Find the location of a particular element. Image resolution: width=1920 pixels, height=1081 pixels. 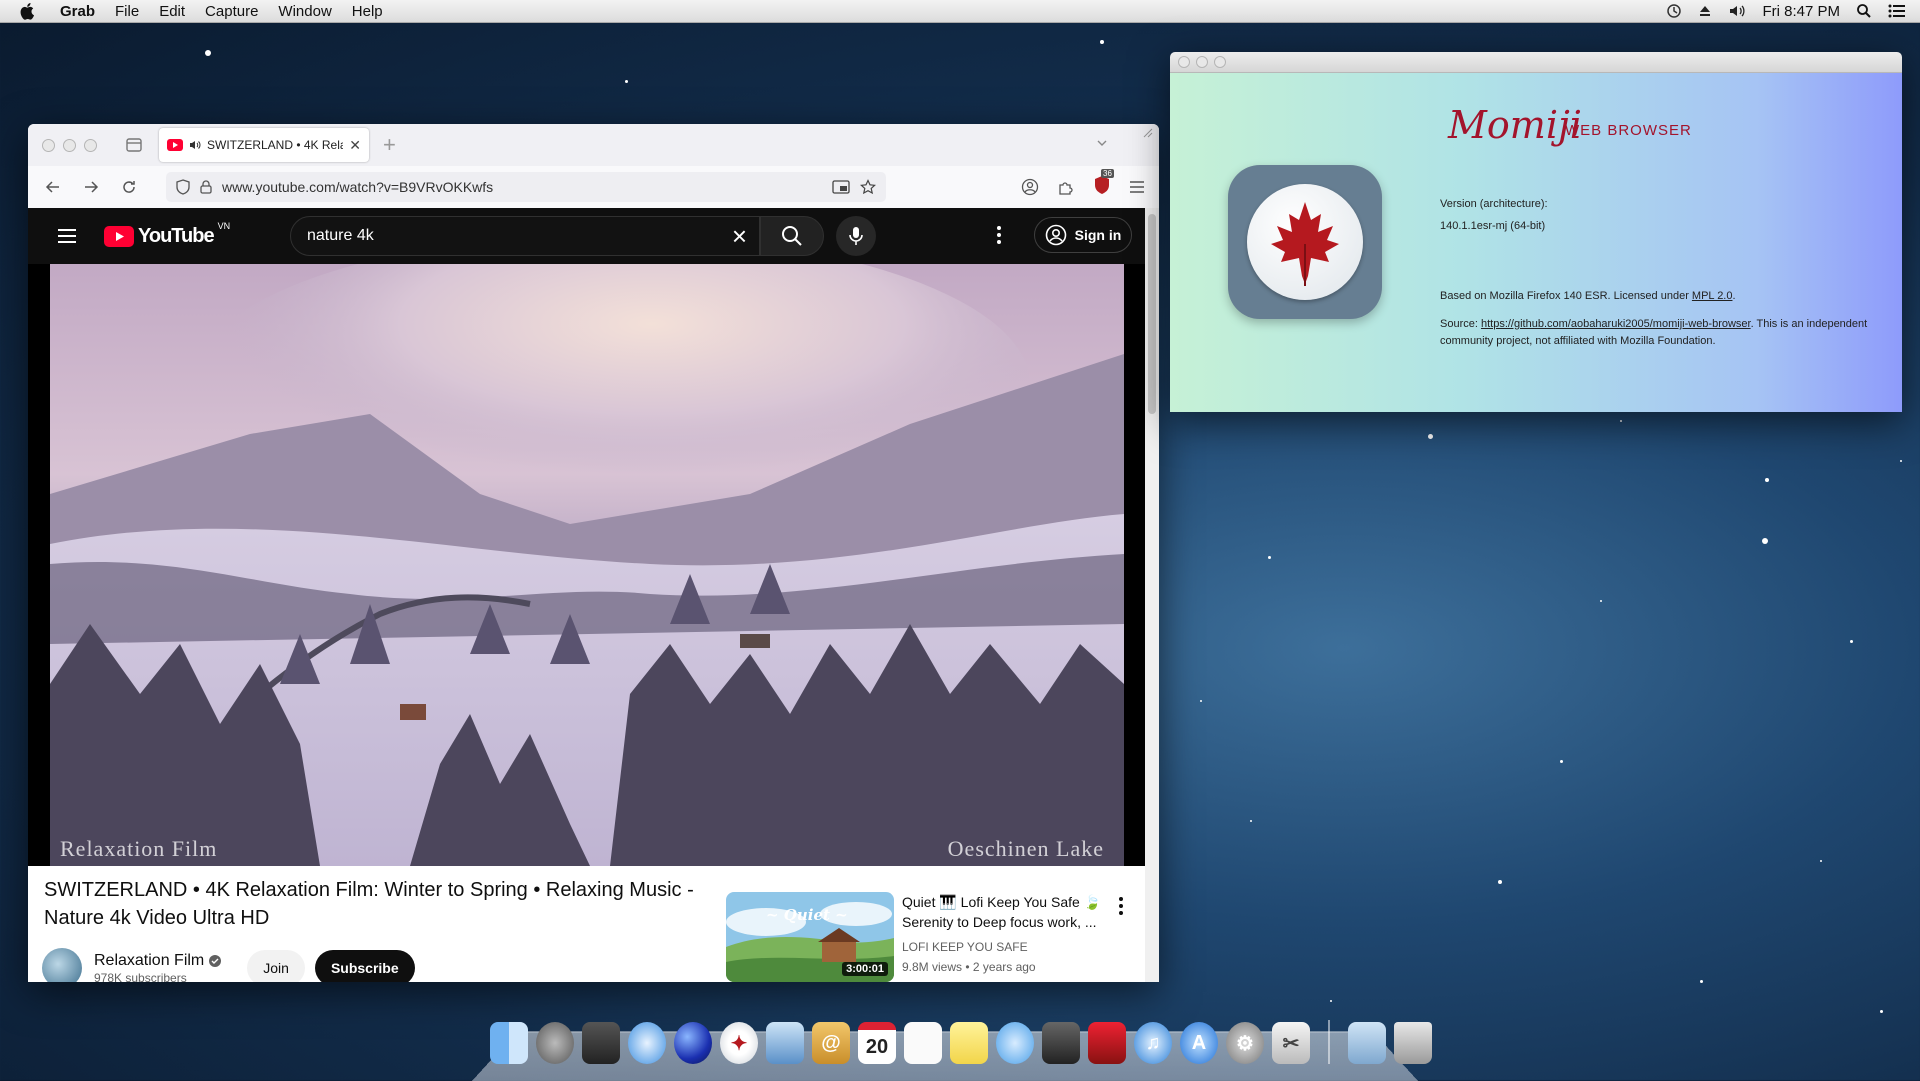

audio-playing-icon is located at coordinates (195, 145).